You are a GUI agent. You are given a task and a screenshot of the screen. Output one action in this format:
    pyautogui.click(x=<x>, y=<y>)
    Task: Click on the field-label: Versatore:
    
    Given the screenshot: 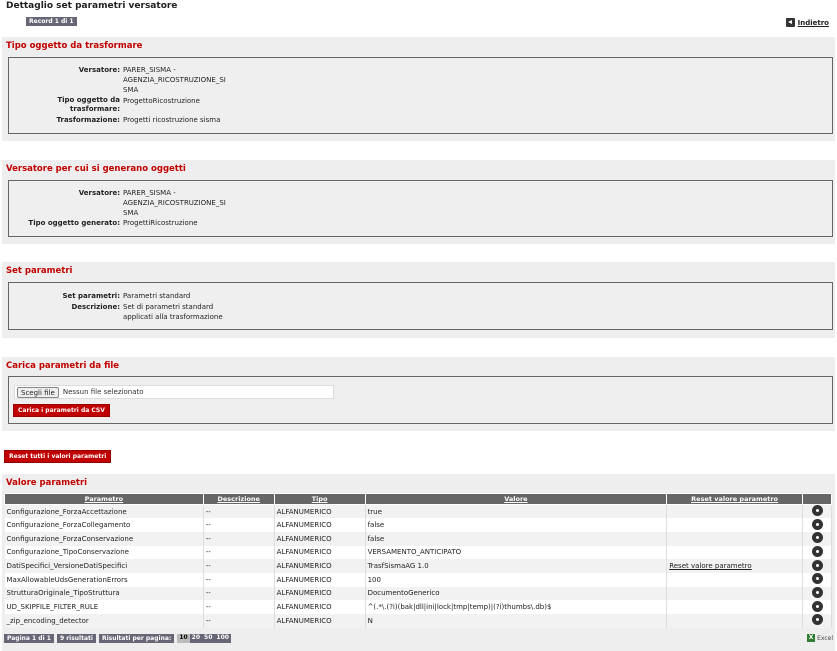 What is the action you would take?
    pyautogui.click(x=99, y=193)
    